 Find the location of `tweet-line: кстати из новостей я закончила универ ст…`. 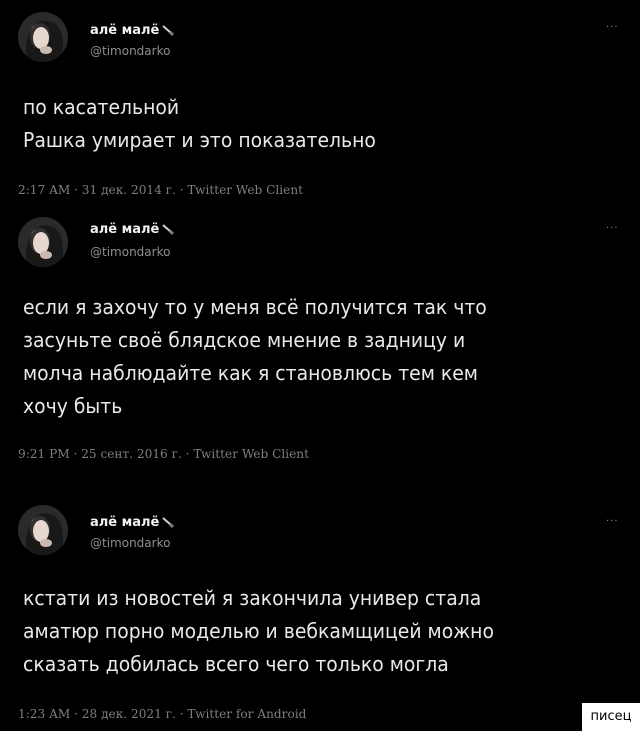

tweet-line: кстати из новостей я закончила универ ст… is located at coordinates (252, 598).